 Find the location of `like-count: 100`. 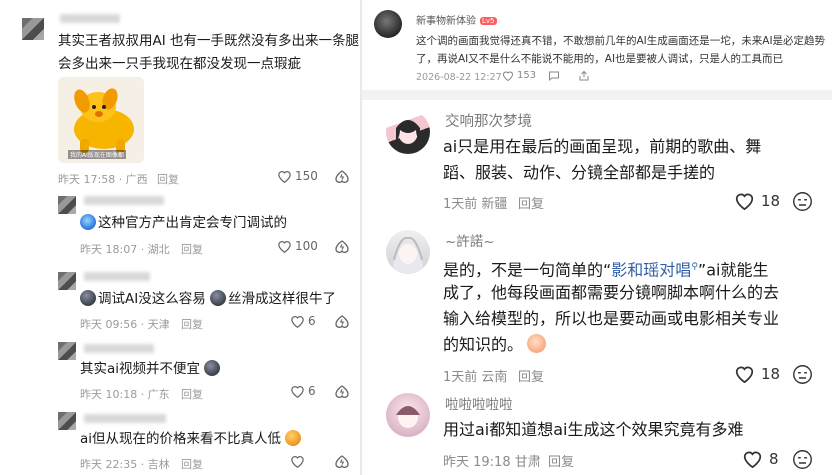

like-count: 100 is located at coordinates (306, 246).